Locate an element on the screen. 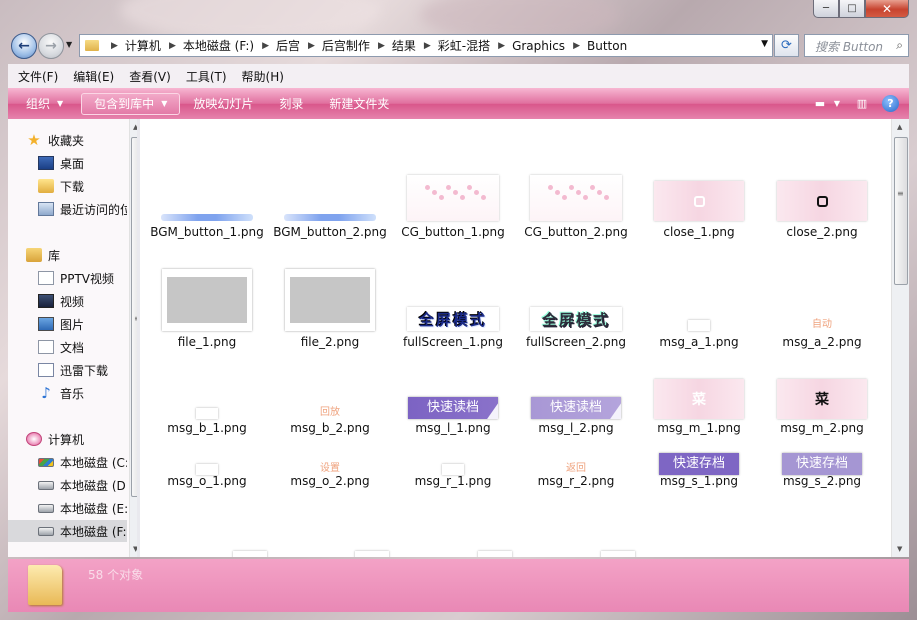 This screenshot has width=917, height=620. search-input: 搜索 Button ⌕ is located at coordinates (856, 45).